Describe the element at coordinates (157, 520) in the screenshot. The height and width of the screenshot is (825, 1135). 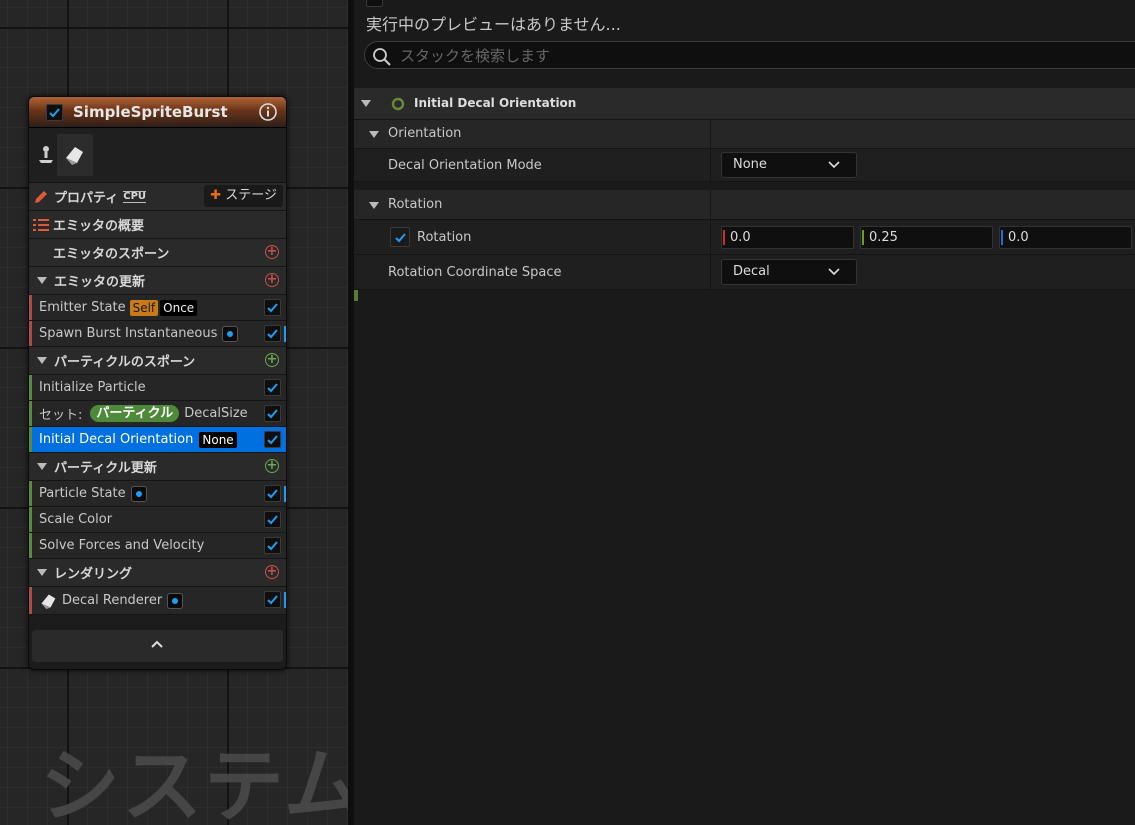
I see `module-scale-color: Scale Color` at that location.